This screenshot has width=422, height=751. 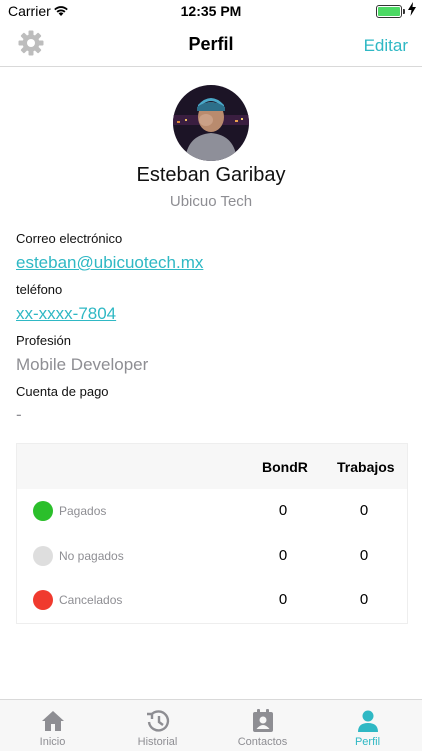 I want to click on history-icon, so click(x=158, y=721).